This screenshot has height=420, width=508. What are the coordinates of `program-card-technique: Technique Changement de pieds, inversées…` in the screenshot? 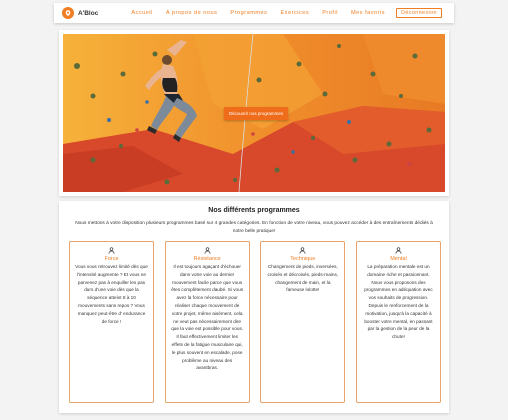 It's located at (303, 322).